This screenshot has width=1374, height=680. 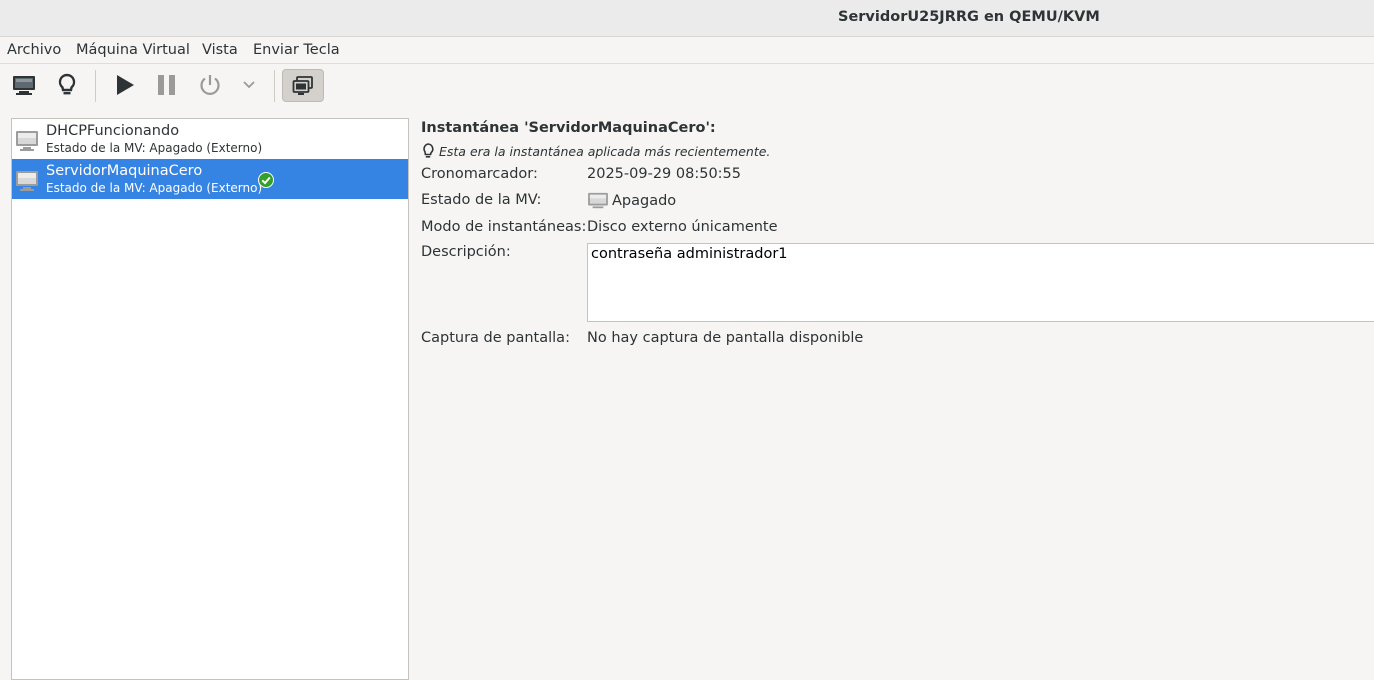 I want to click on title-bar: ServidorU25JRRG en QEMU/KVM, so click(x=687, y=18).